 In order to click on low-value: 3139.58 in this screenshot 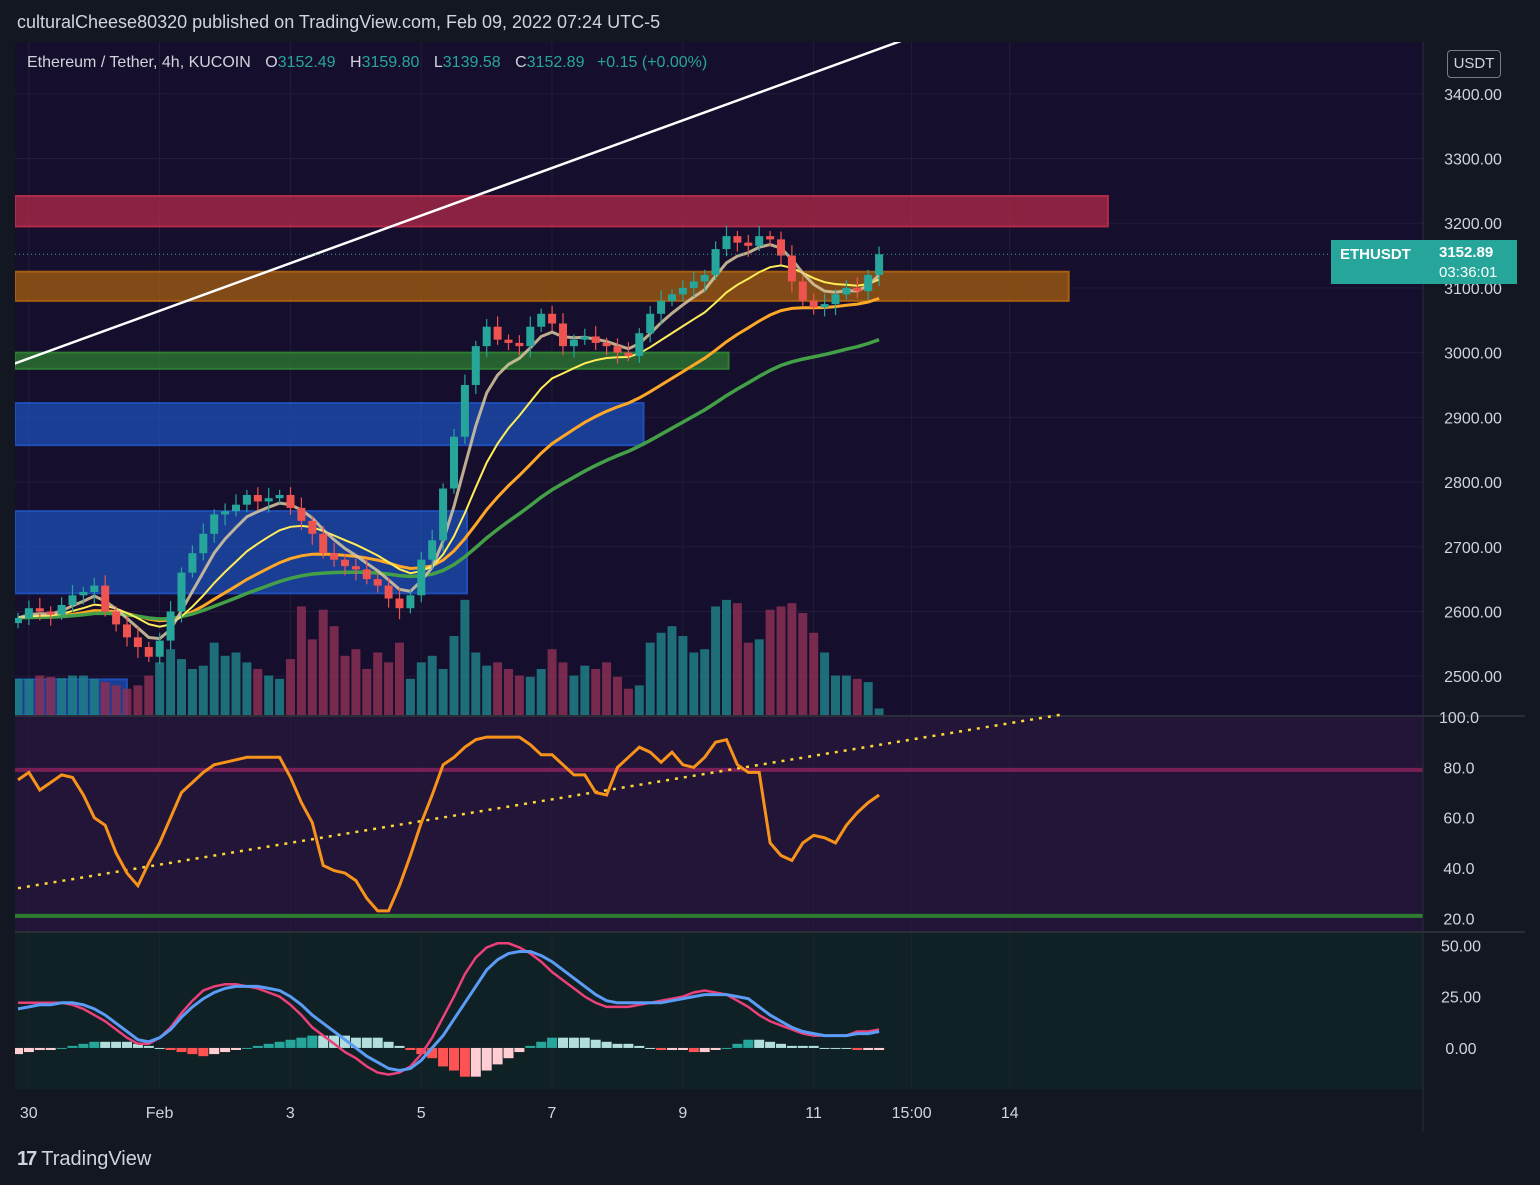, I will do `click(471, 62)`.